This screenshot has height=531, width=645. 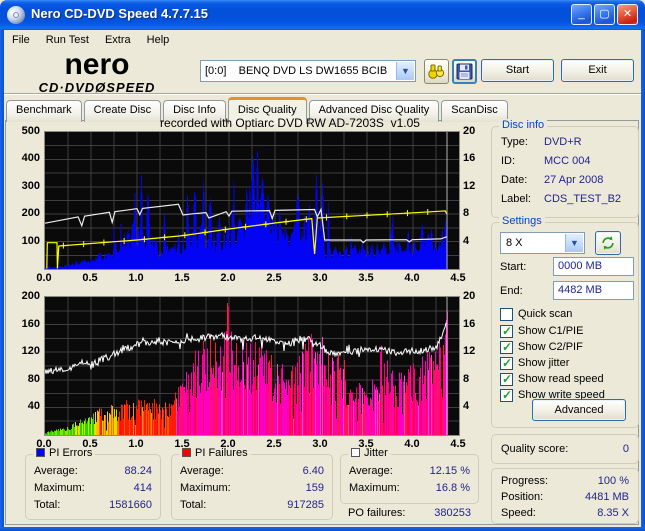 I want to click on x-axis-tick: 1.5, so click(x=182, y=278).